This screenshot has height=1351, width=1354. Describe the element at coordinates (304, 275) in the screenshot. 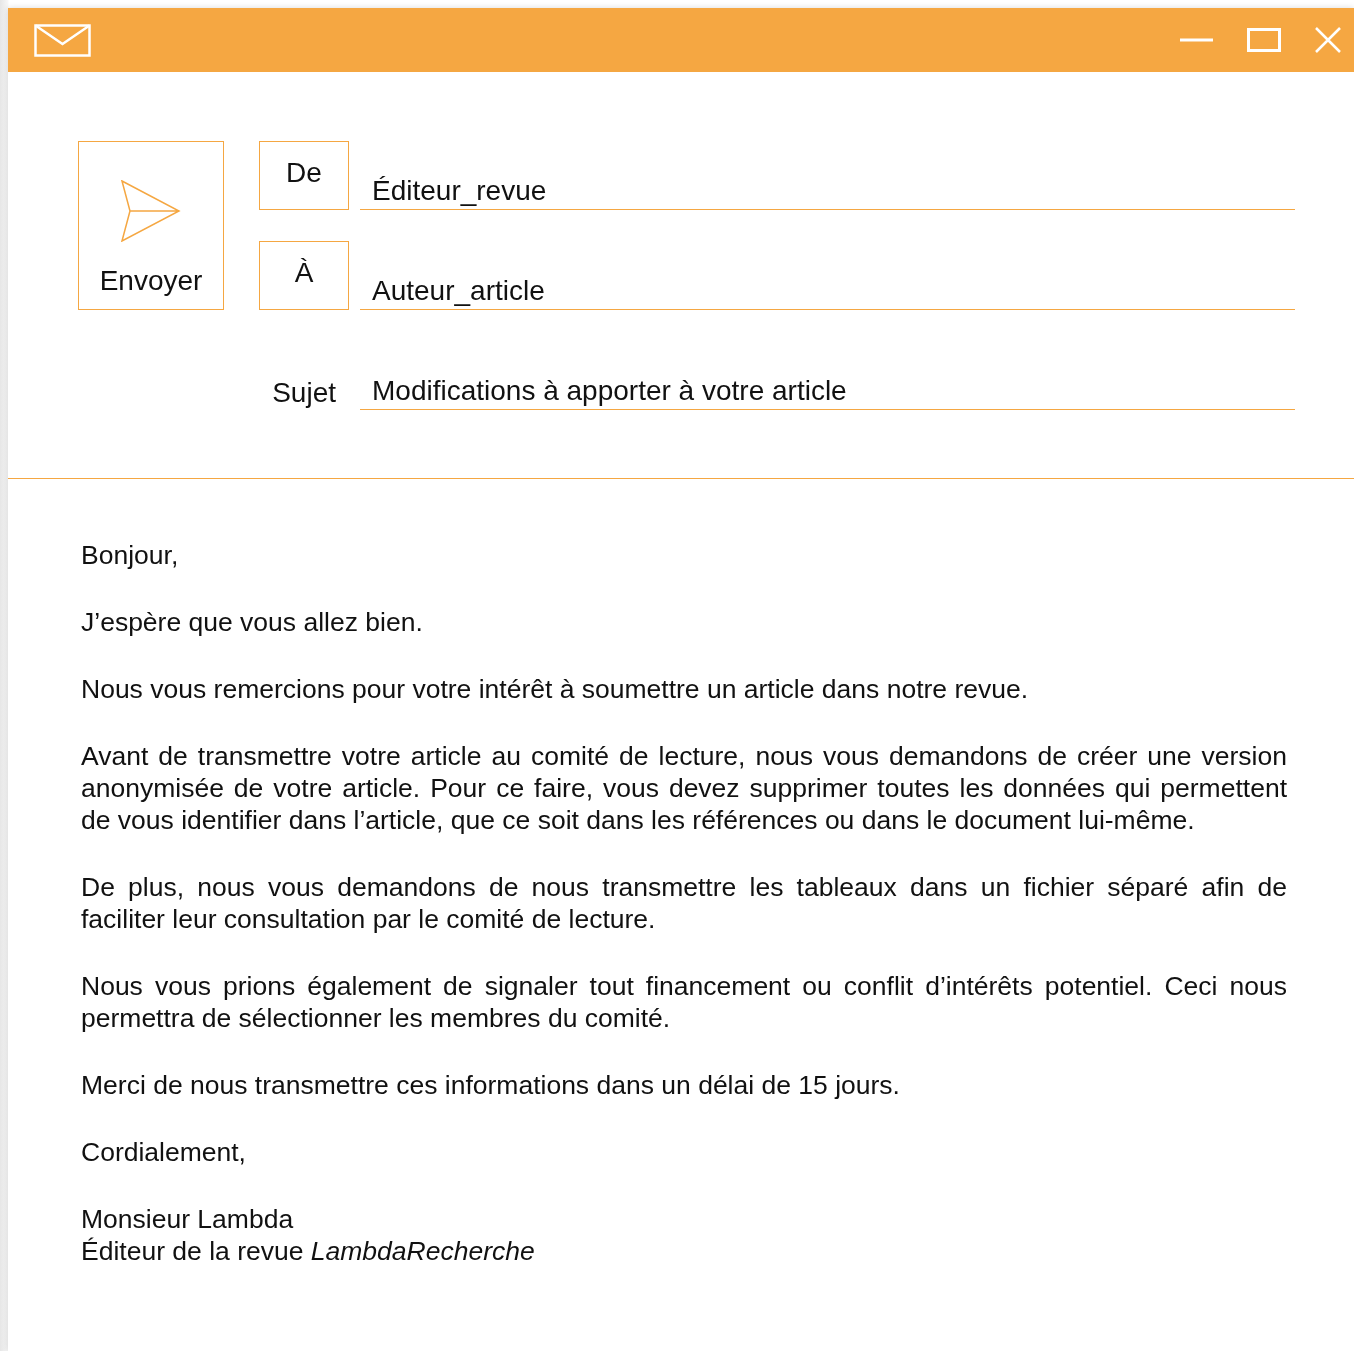

I see `recipient-button: À` at that location.